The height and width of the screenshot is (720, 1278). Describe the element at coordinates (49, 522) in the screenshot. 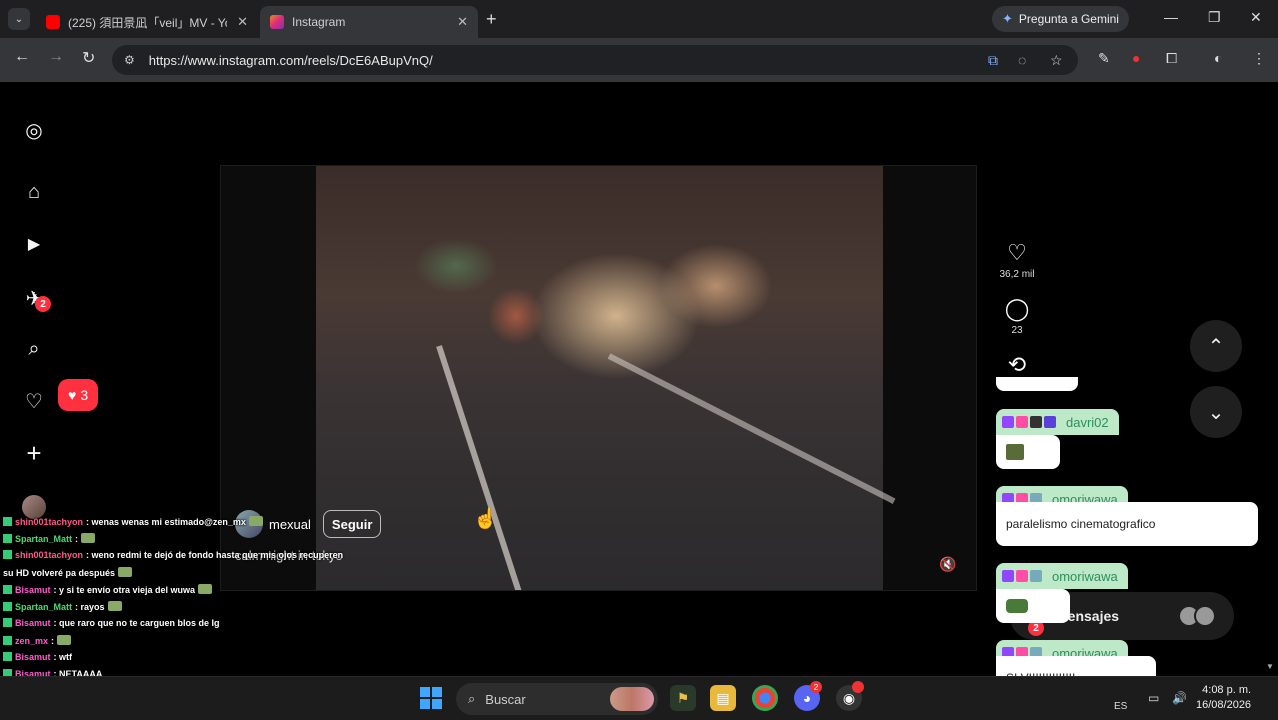

I see `chat-username: shin001tachyon` at that location.